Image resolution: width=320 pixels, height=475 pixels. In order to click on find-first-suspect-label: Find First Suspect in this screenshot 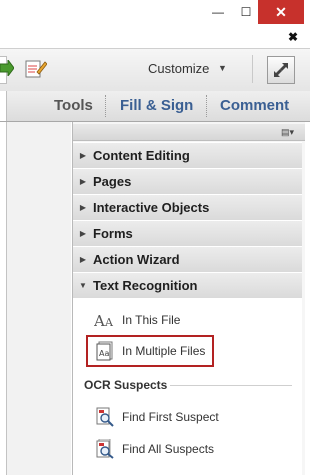, I will do `click(170, 417)`.